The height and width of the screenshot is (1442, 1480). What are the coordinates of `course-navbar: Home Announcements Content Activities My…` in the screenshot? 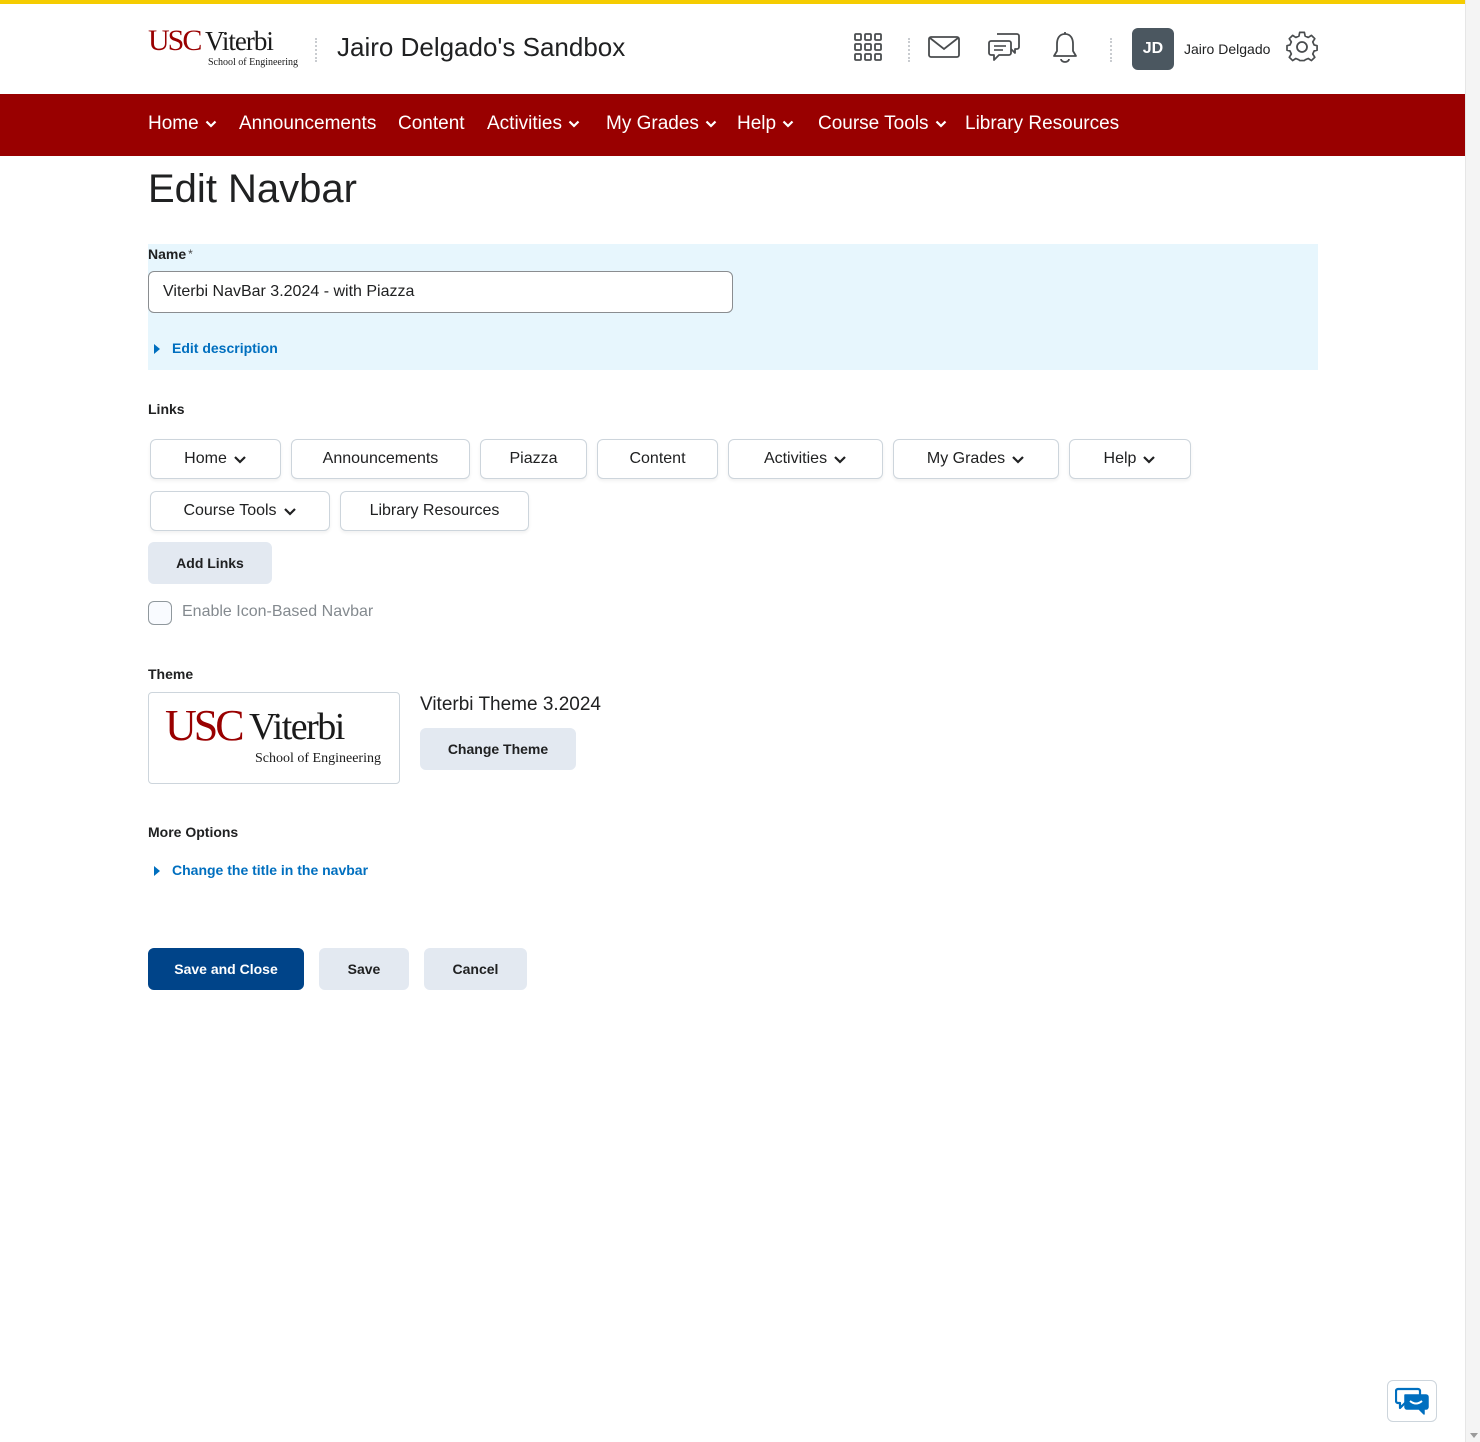 It's located at (732, 125).